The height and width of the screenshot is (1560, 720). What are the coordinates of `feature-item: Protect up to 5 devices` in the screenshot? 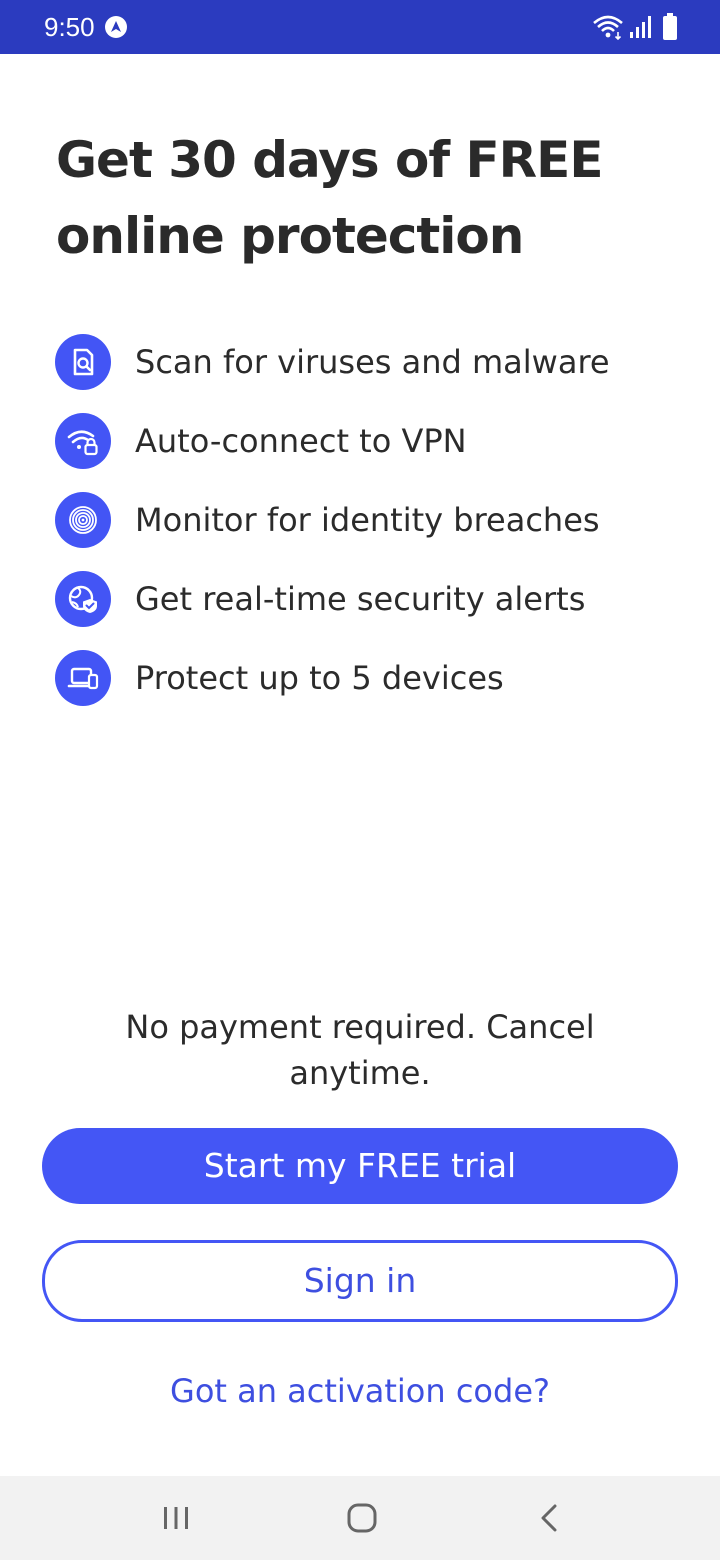 It's located at (375, 677).